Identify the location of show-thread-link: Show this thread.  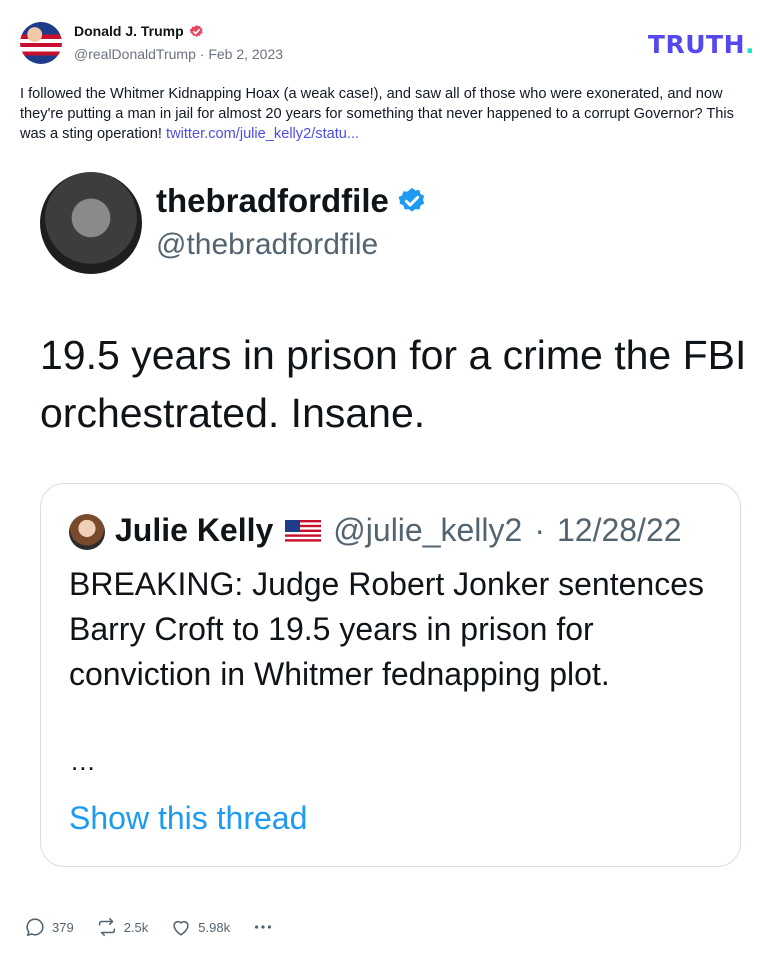
(188, 818).